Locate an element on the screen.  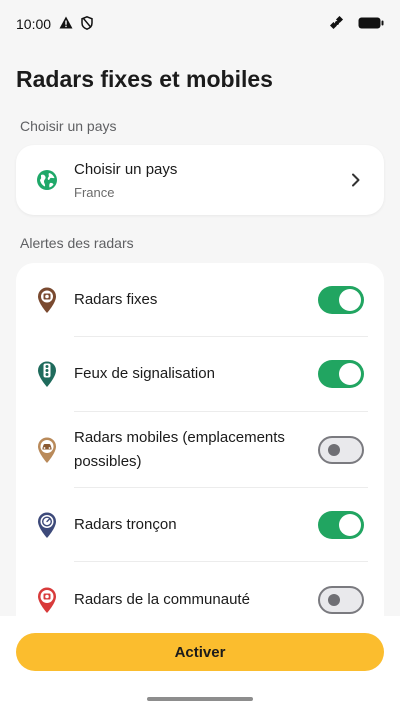
alert-label: Feux de signalisation is located at coordinates (144, 373).